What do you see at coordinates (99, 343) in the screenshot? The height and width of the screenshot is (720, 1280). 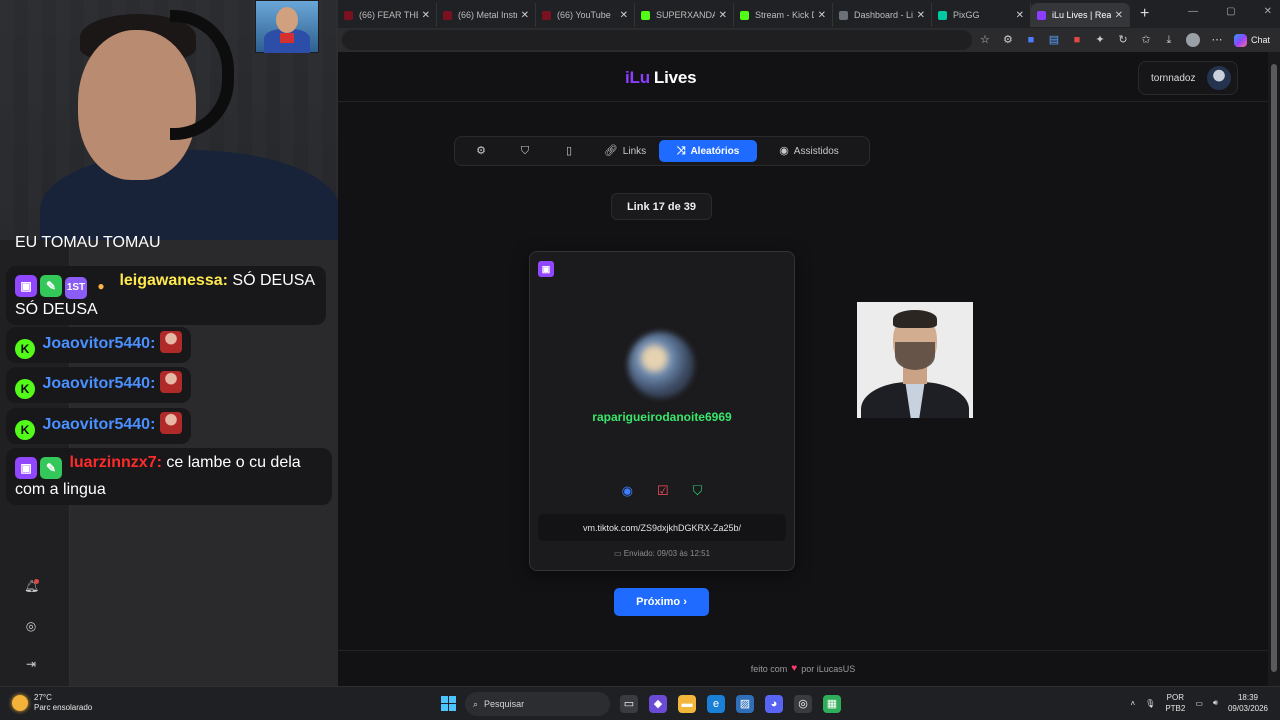 I see `chat-username: Joaovitor5440:` at bounding box center [99, 343].